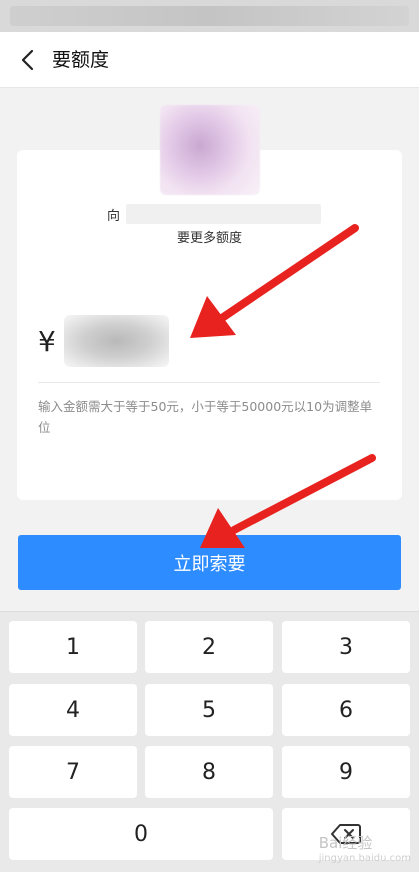 Image resolution: width=419 pixels, height=872 pixels. Describe the element at coordinates (209, 647) in the screenshot. I see `key-2: 2` at that location.